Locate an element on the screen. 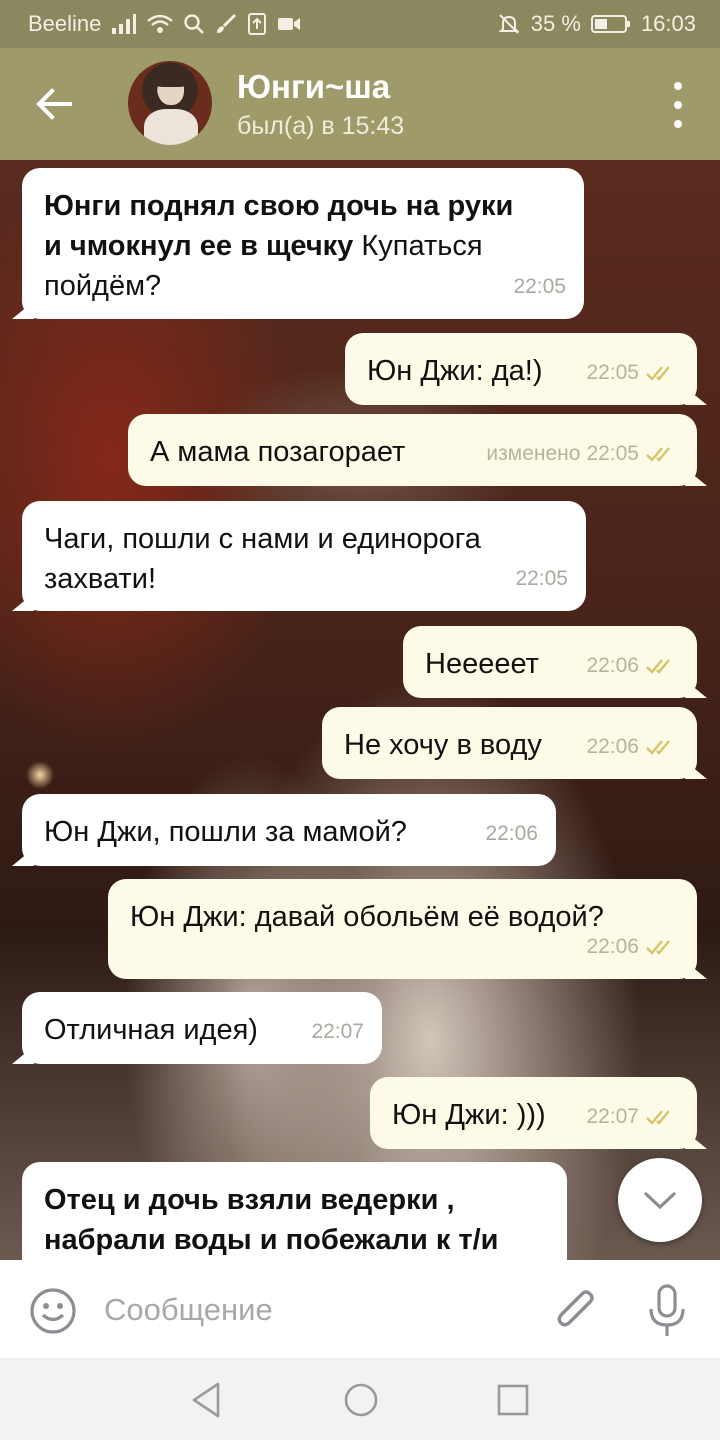 The image size is (720, 1440). smile-icon is located at coordinates (53, 1311).